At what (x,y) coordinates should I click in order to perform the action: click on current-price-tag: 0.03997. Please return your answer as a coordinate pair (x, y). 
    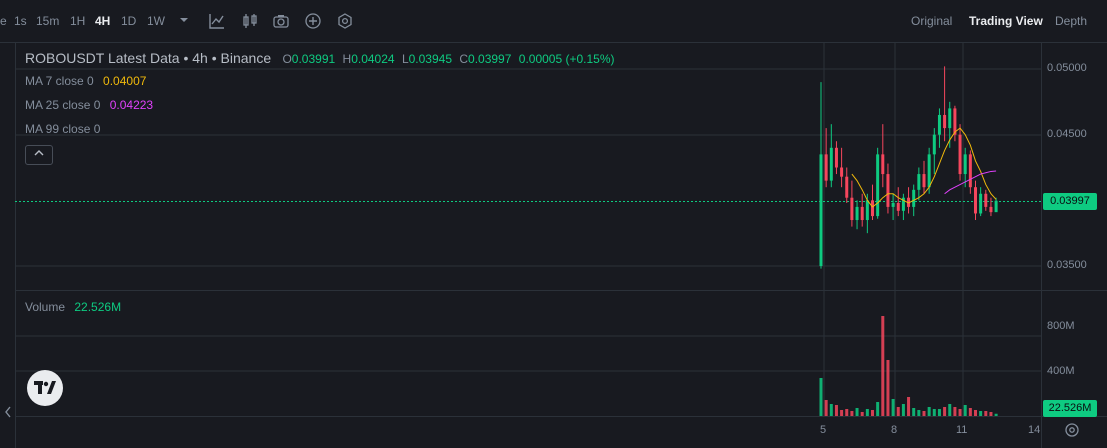
    Looking at the image, I should click on (1070, 201).